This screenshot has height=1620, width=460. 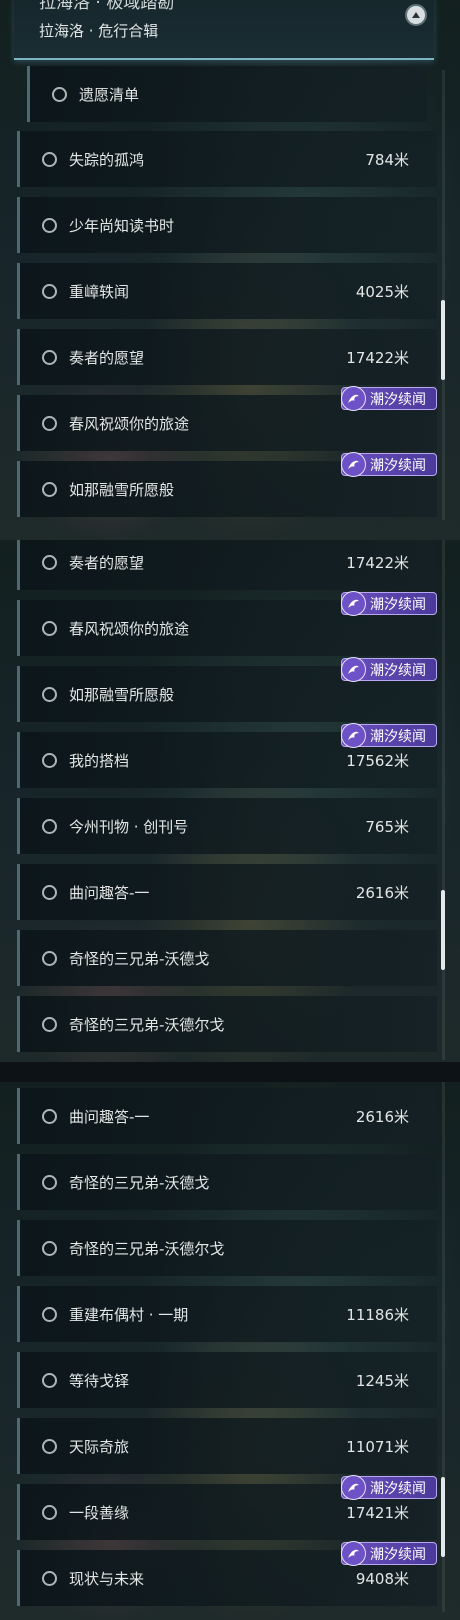 I want to click on quest-distance: 765米, so click(x=387, y=826).